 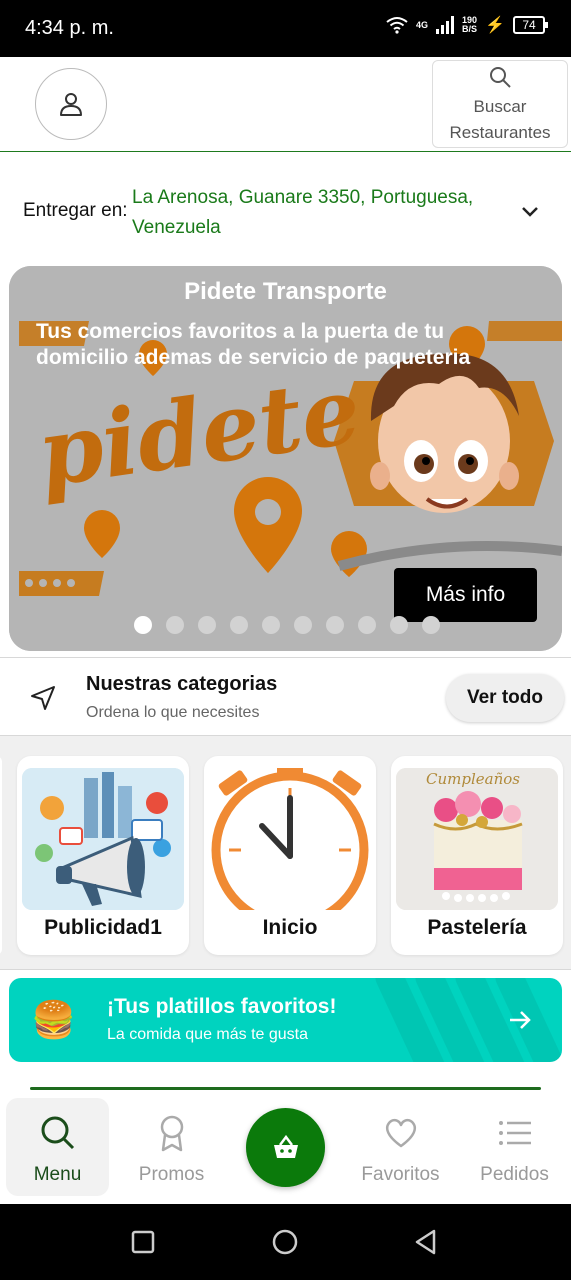 I want to click on search-label-2: Restaurantes, so click(x=500, y=132).